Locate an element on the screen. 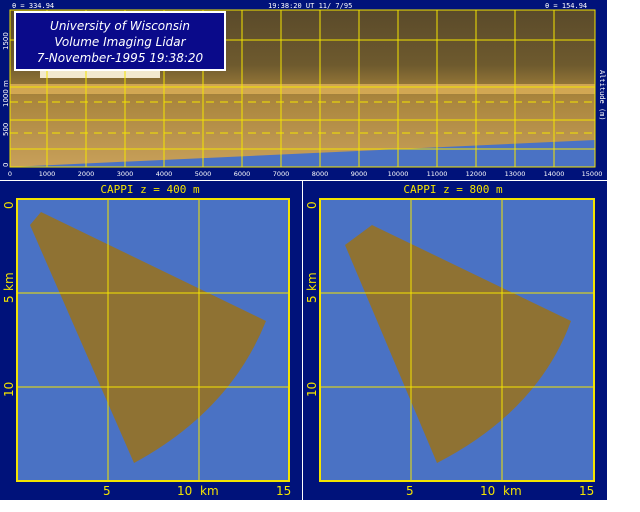  rhi-xtick: 0 is located at coordinates (10, 174).